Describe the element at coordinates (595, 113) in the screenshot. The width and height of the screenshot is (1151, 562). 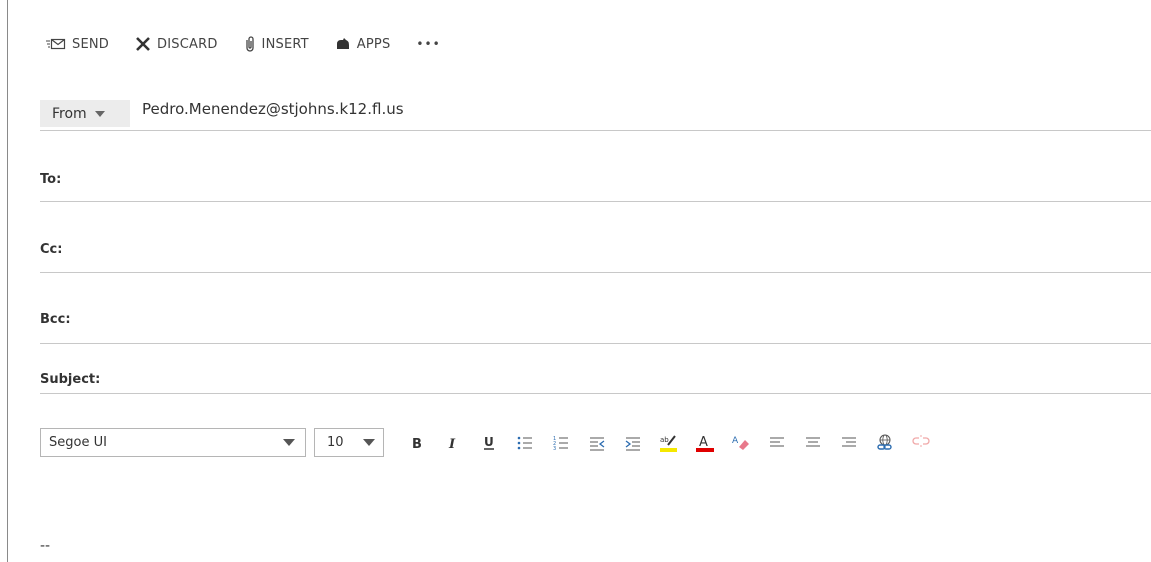
I see `from-row: From Pedro.Menendez@stjohns.k12.fl.us` at that location.